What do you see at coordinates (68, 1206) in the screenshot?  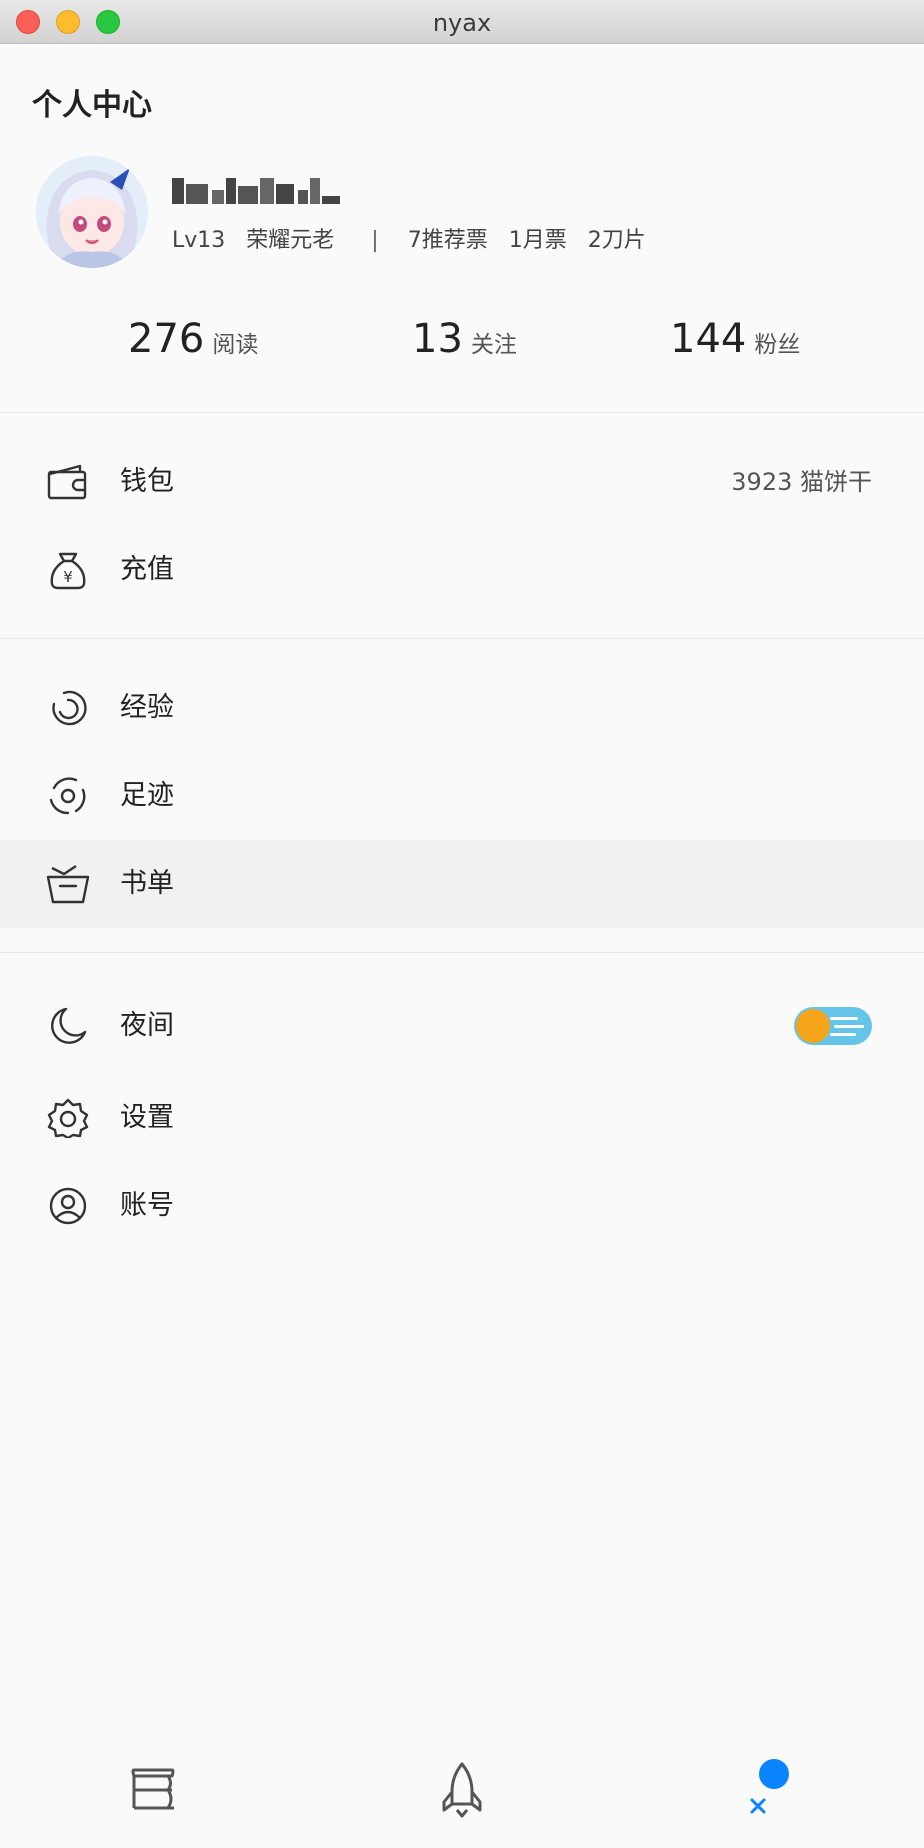 I see `account-icon` at bounding box center [68, 1206].